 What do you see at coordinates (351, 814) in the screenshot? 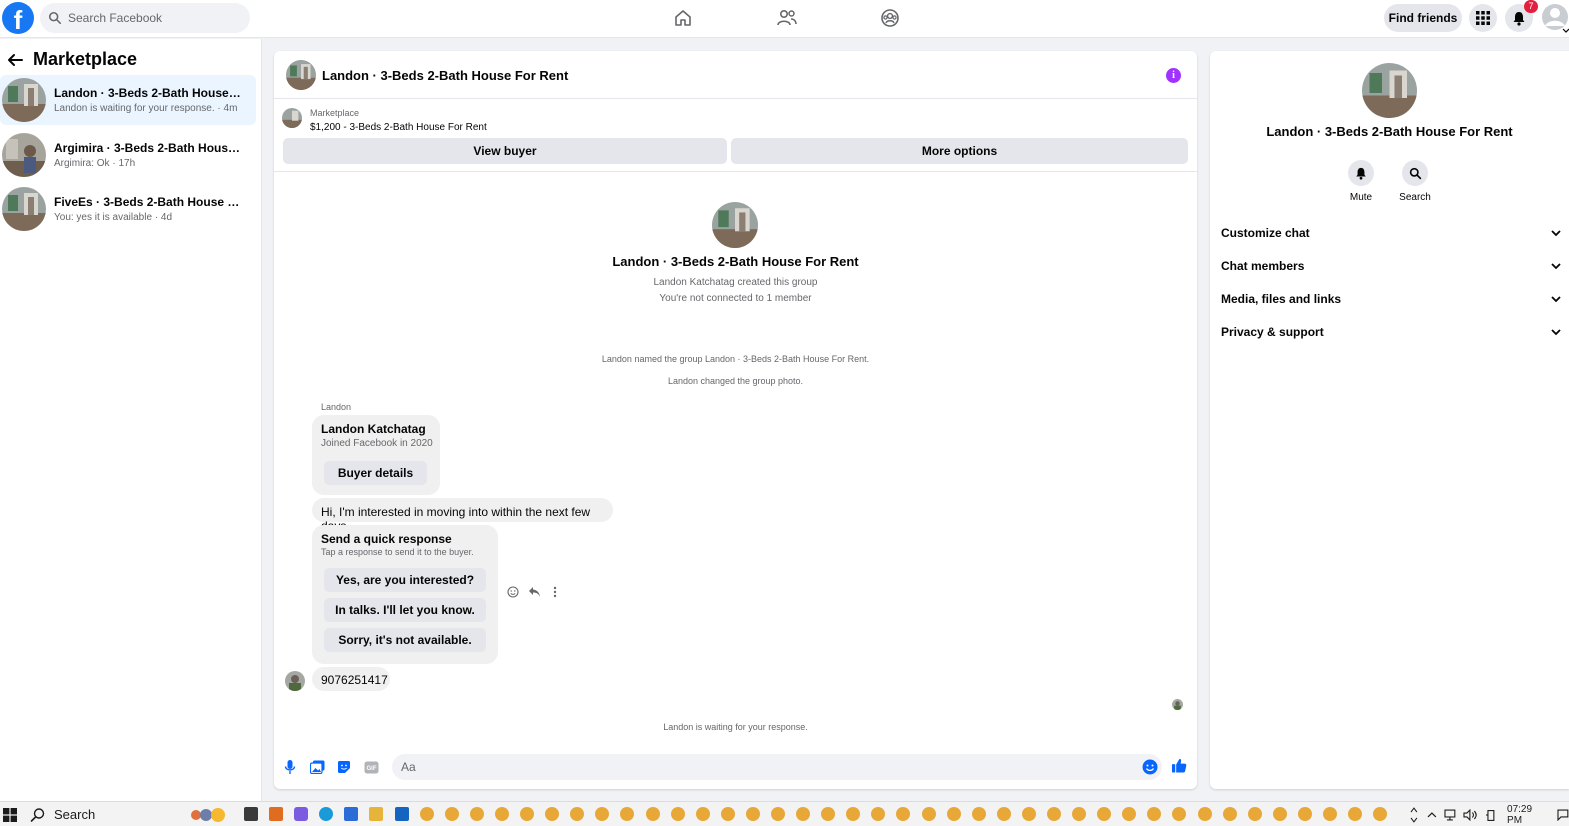
I see `store-icon` at bounding box center [351, 814].